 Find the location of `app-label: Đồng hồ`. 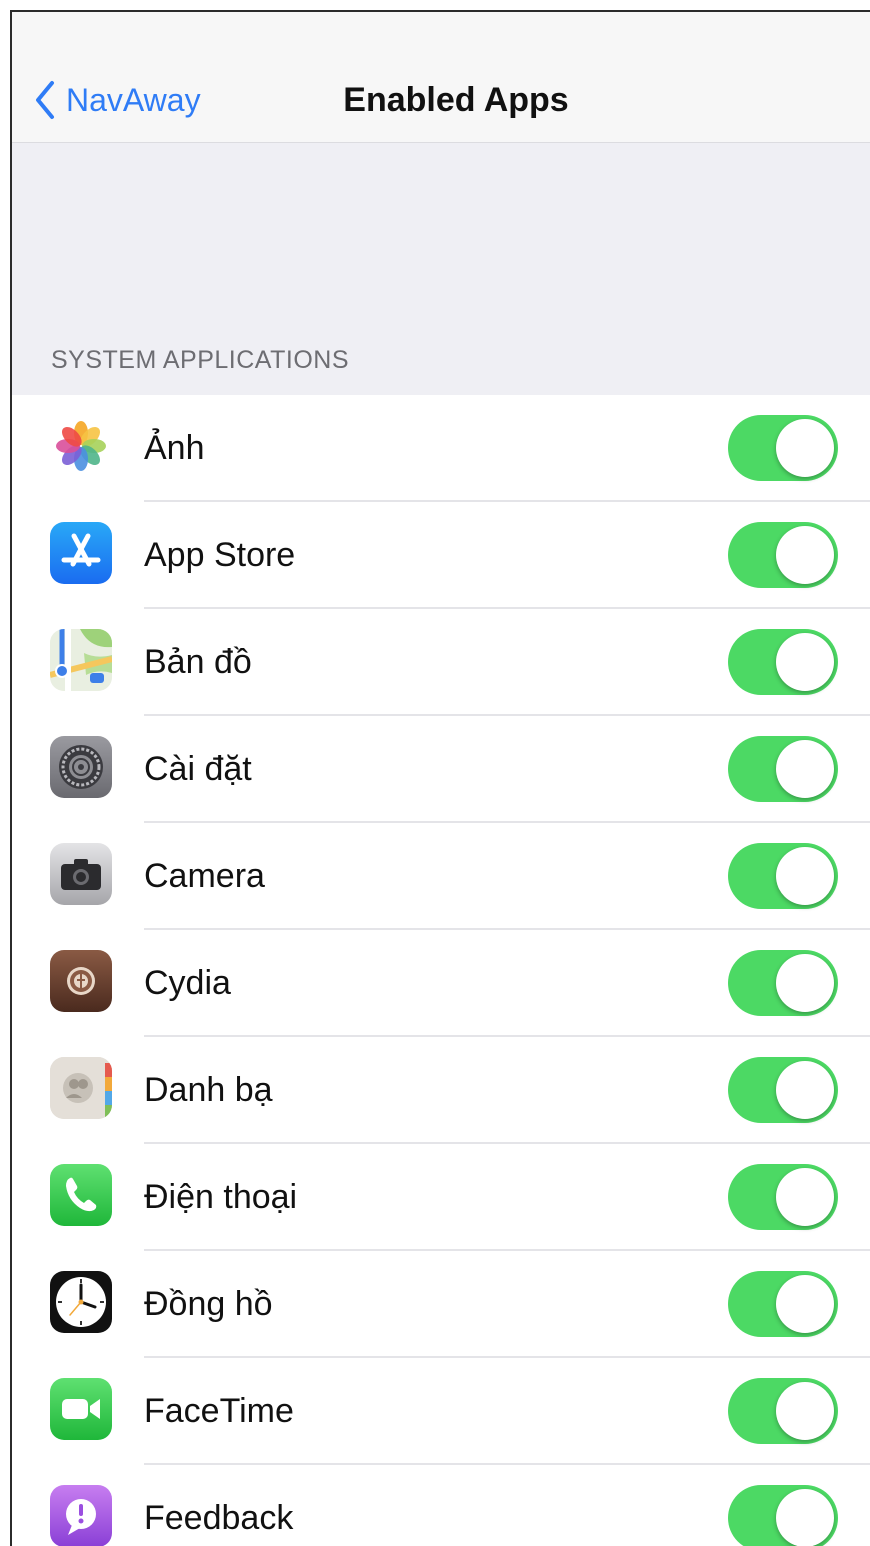

app-label: Đồng hồ is located at coordinates (208, 1304).